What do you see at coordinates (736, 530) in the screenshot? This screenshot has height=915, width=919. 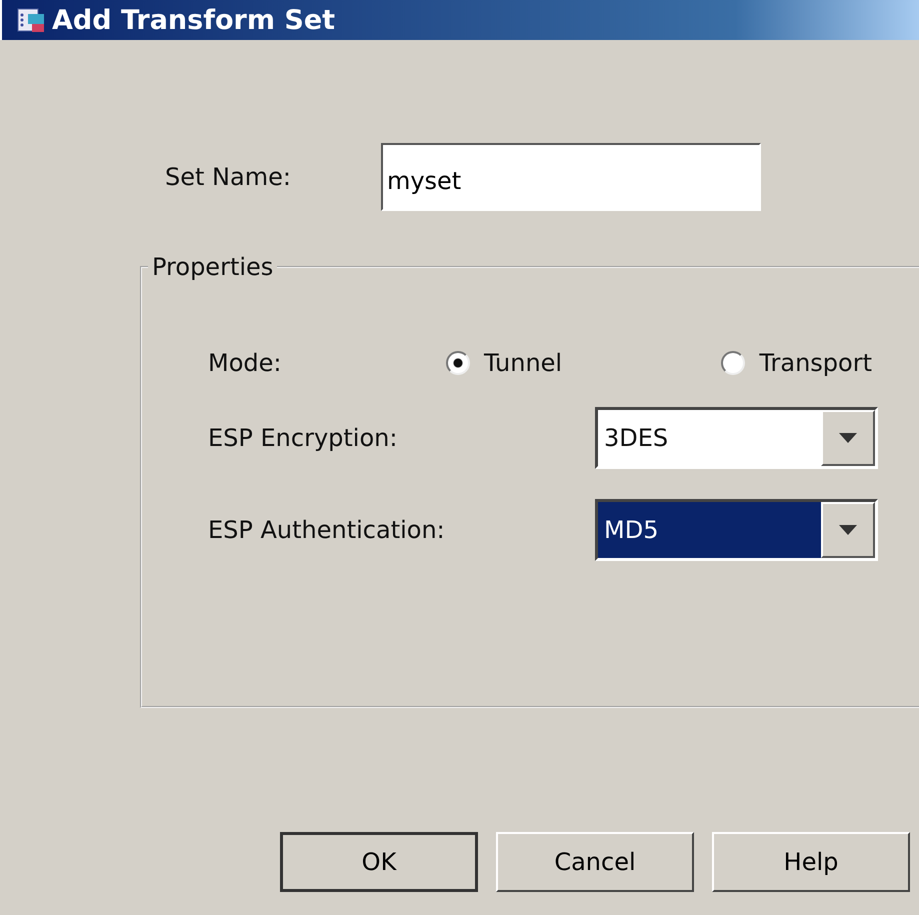 I see `dropdown: MD5` at bounding box center [736, 530].